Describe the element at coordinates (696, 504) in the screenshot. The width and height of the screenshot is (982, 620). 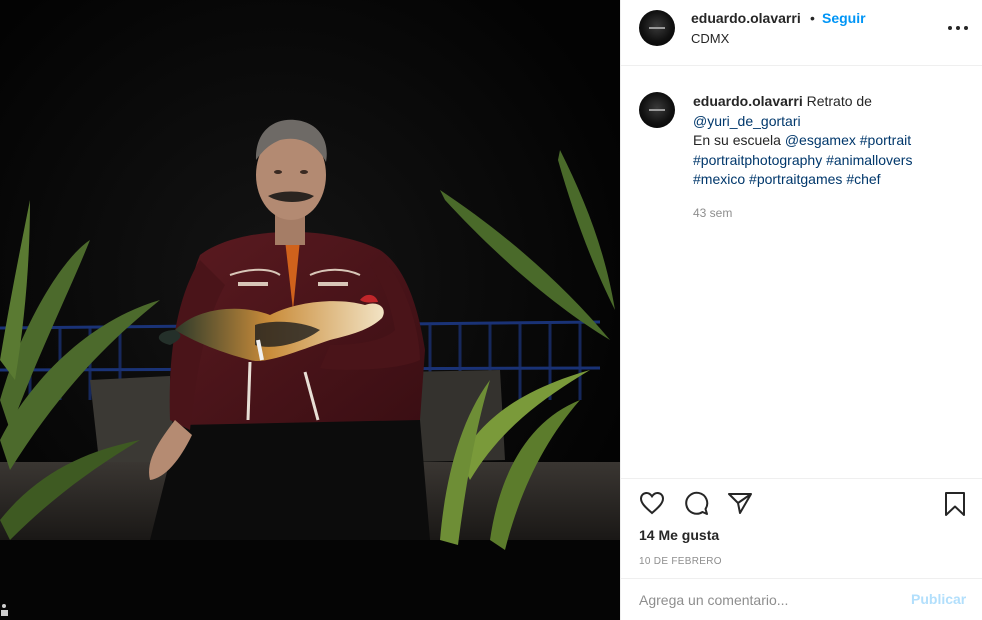
I see `comment-icon` at that location.